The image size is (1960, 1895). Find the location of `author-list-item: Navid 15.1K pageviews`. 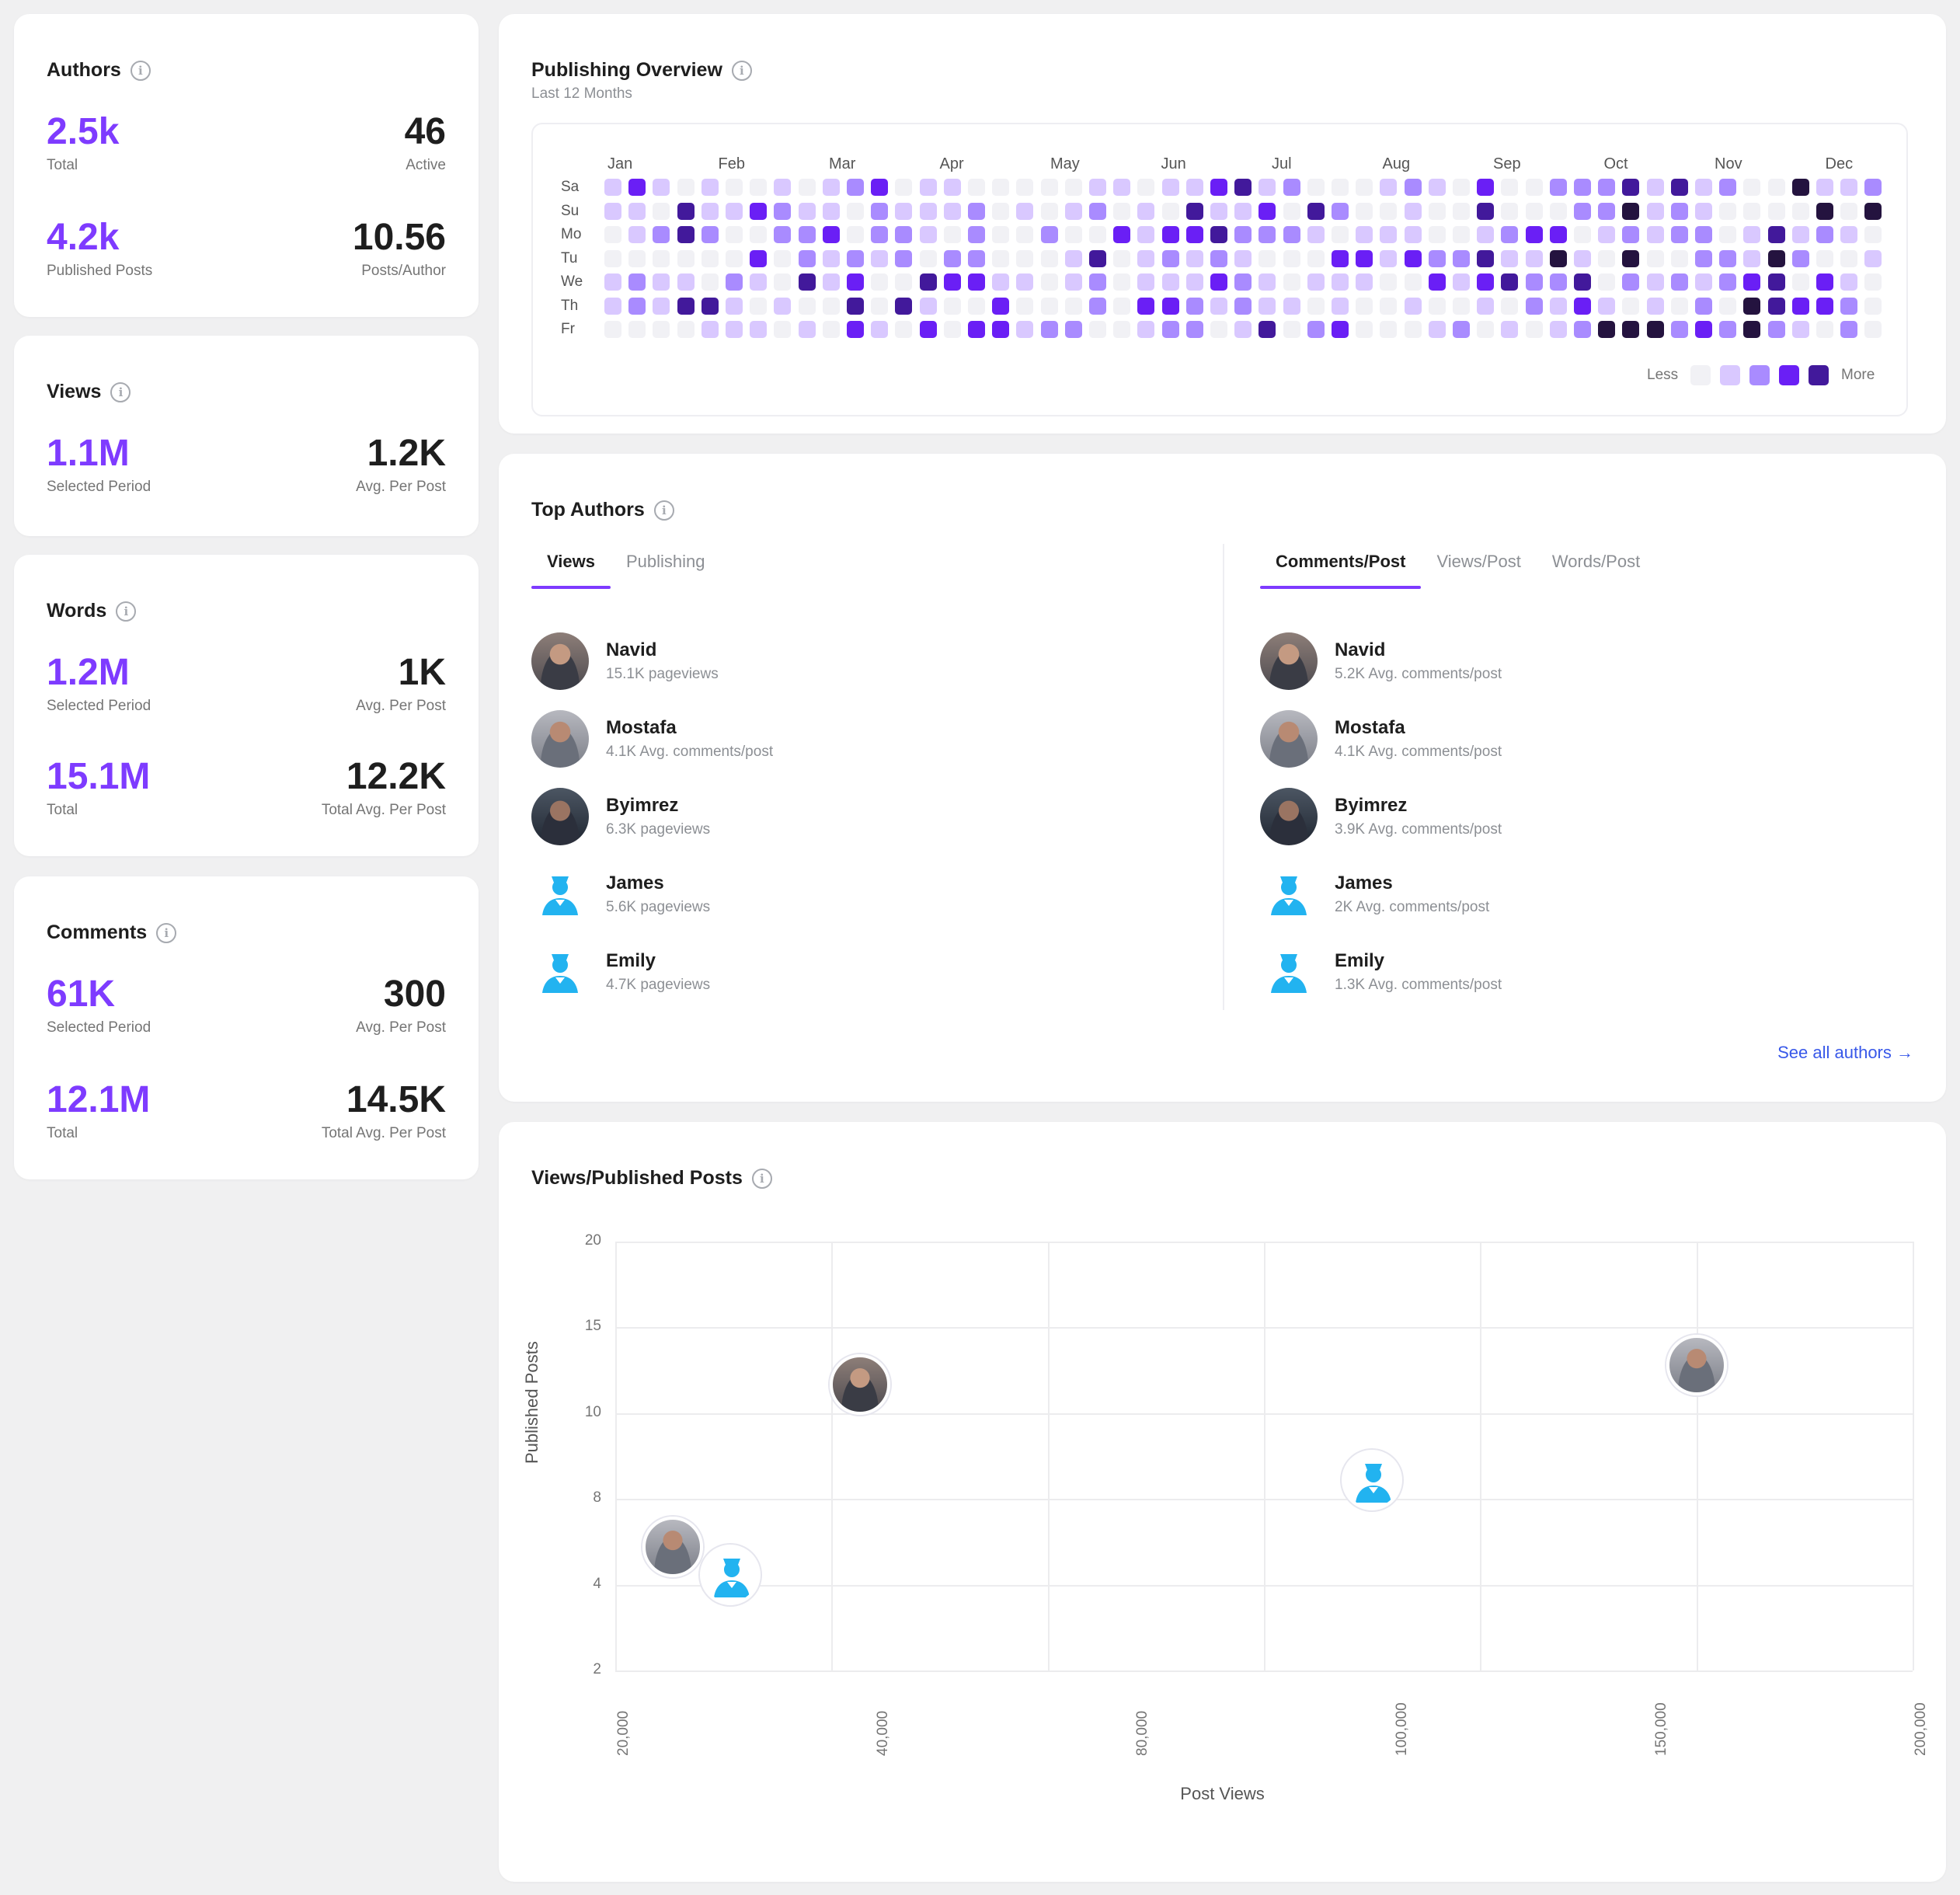

author-list-item: Navid 15.1K pageviews is located at coordinates (625, 661).